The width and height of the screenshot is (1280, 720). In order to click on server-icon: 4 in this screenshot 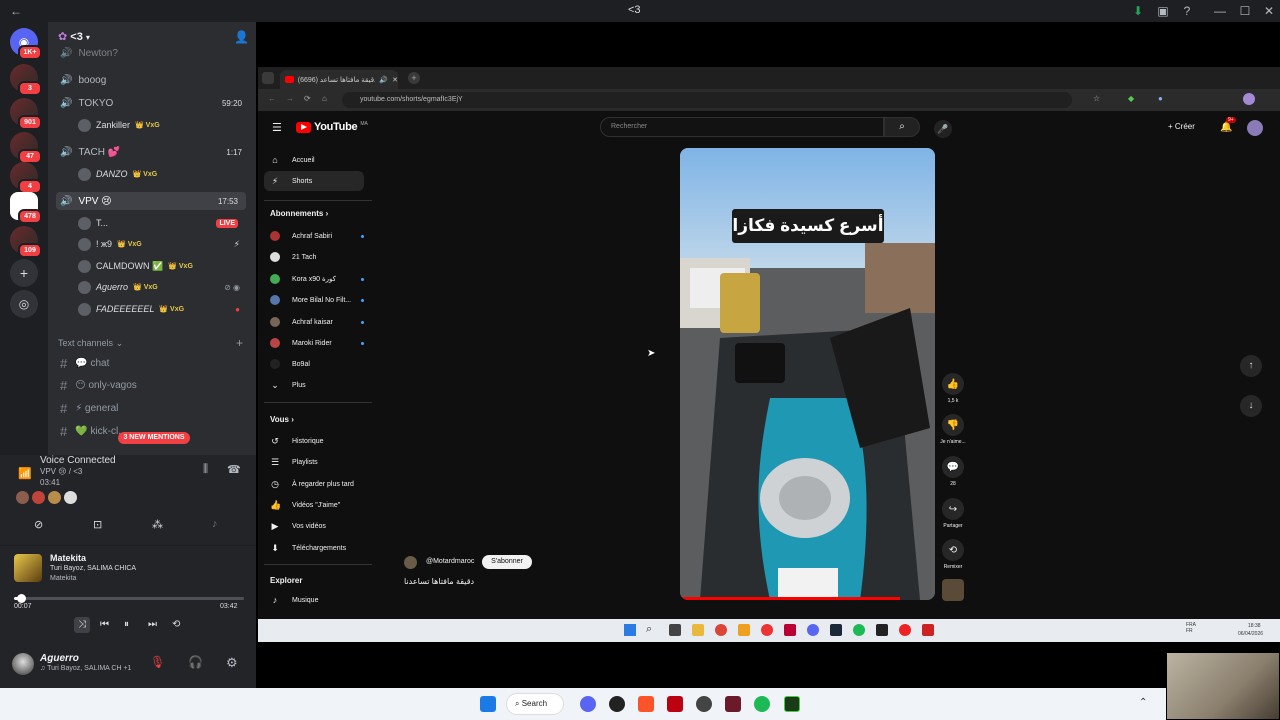, I will do `click(26, 178)`.